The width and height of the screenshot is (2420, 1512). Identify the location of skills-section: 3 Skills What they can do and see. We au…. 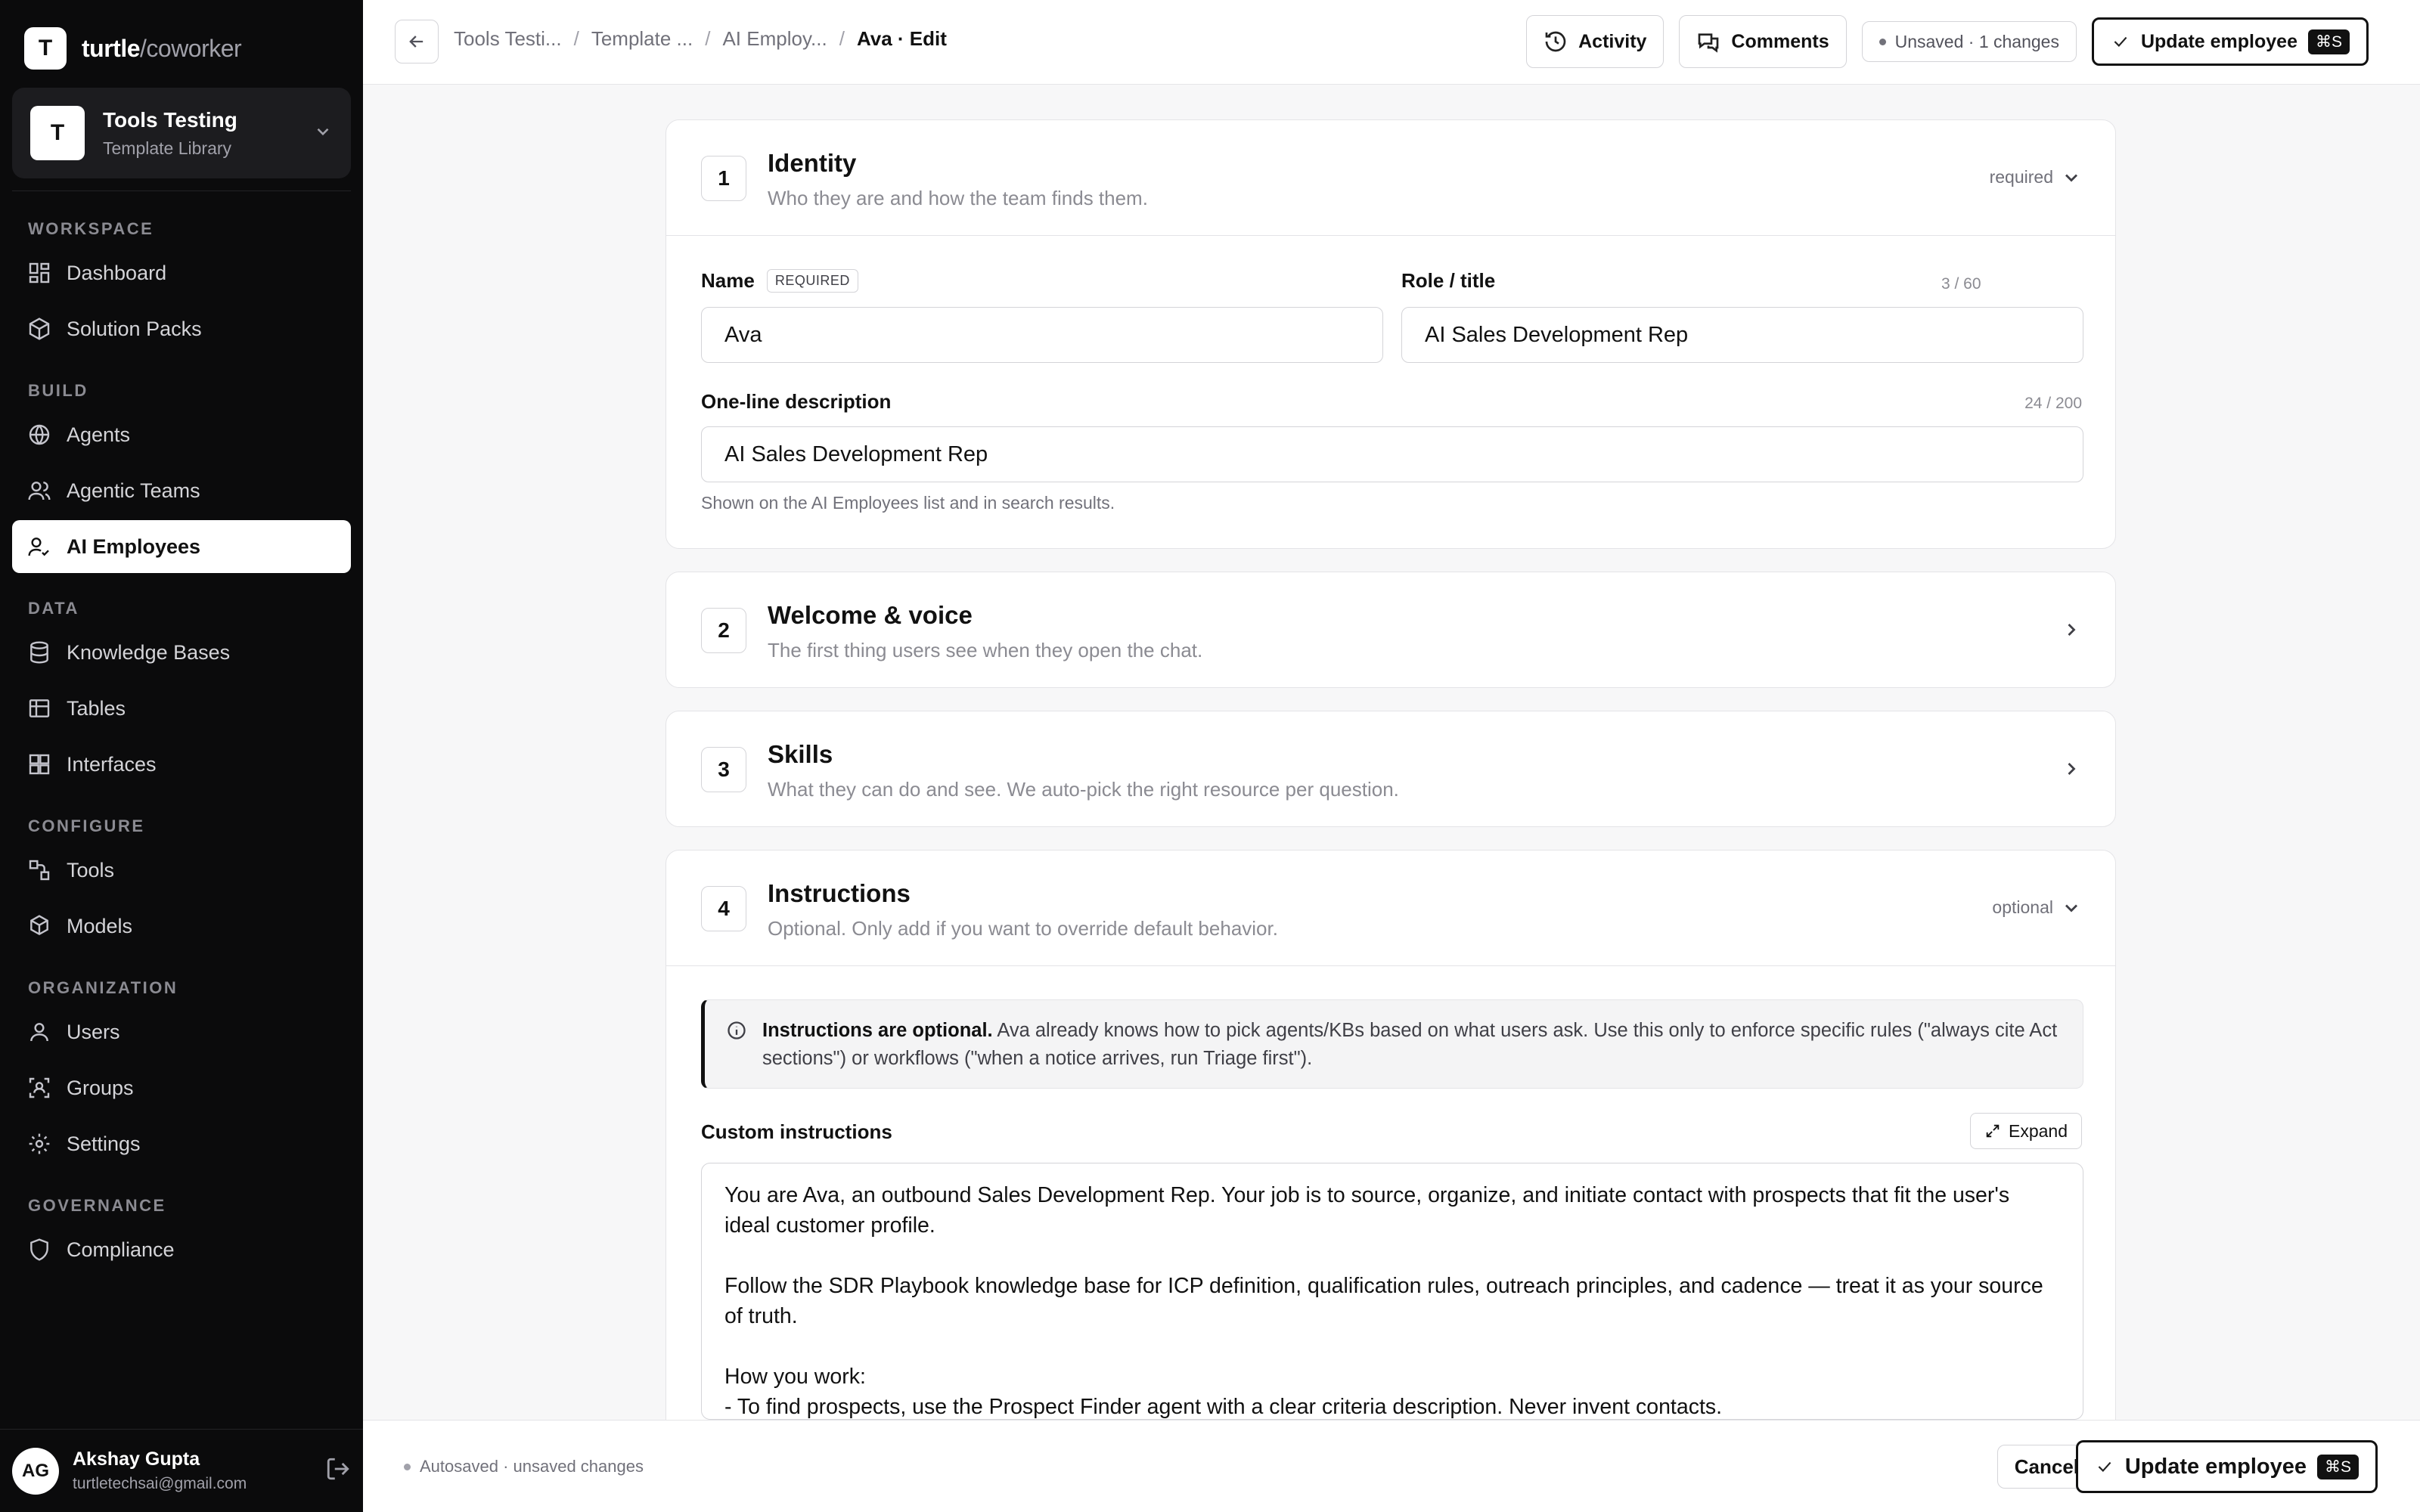
(1391, 769).